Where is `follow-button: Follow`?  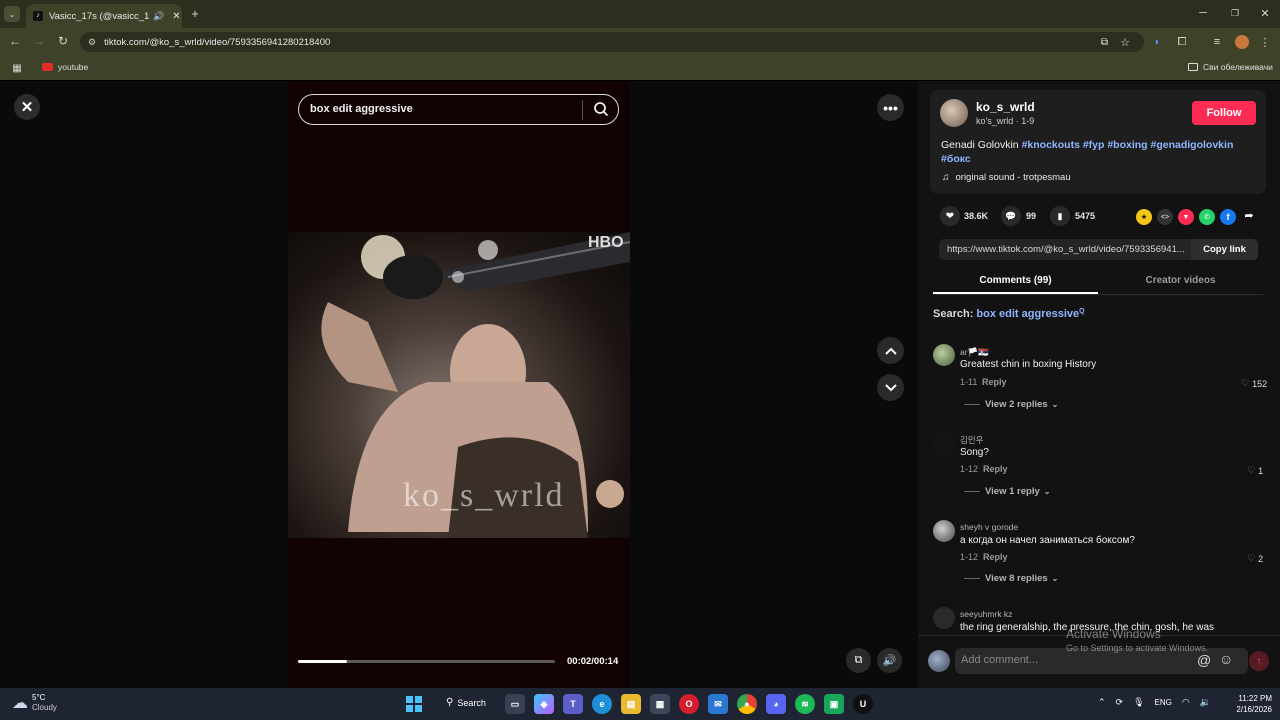
follow-button: Follow is located at coordinates (1224, 113).